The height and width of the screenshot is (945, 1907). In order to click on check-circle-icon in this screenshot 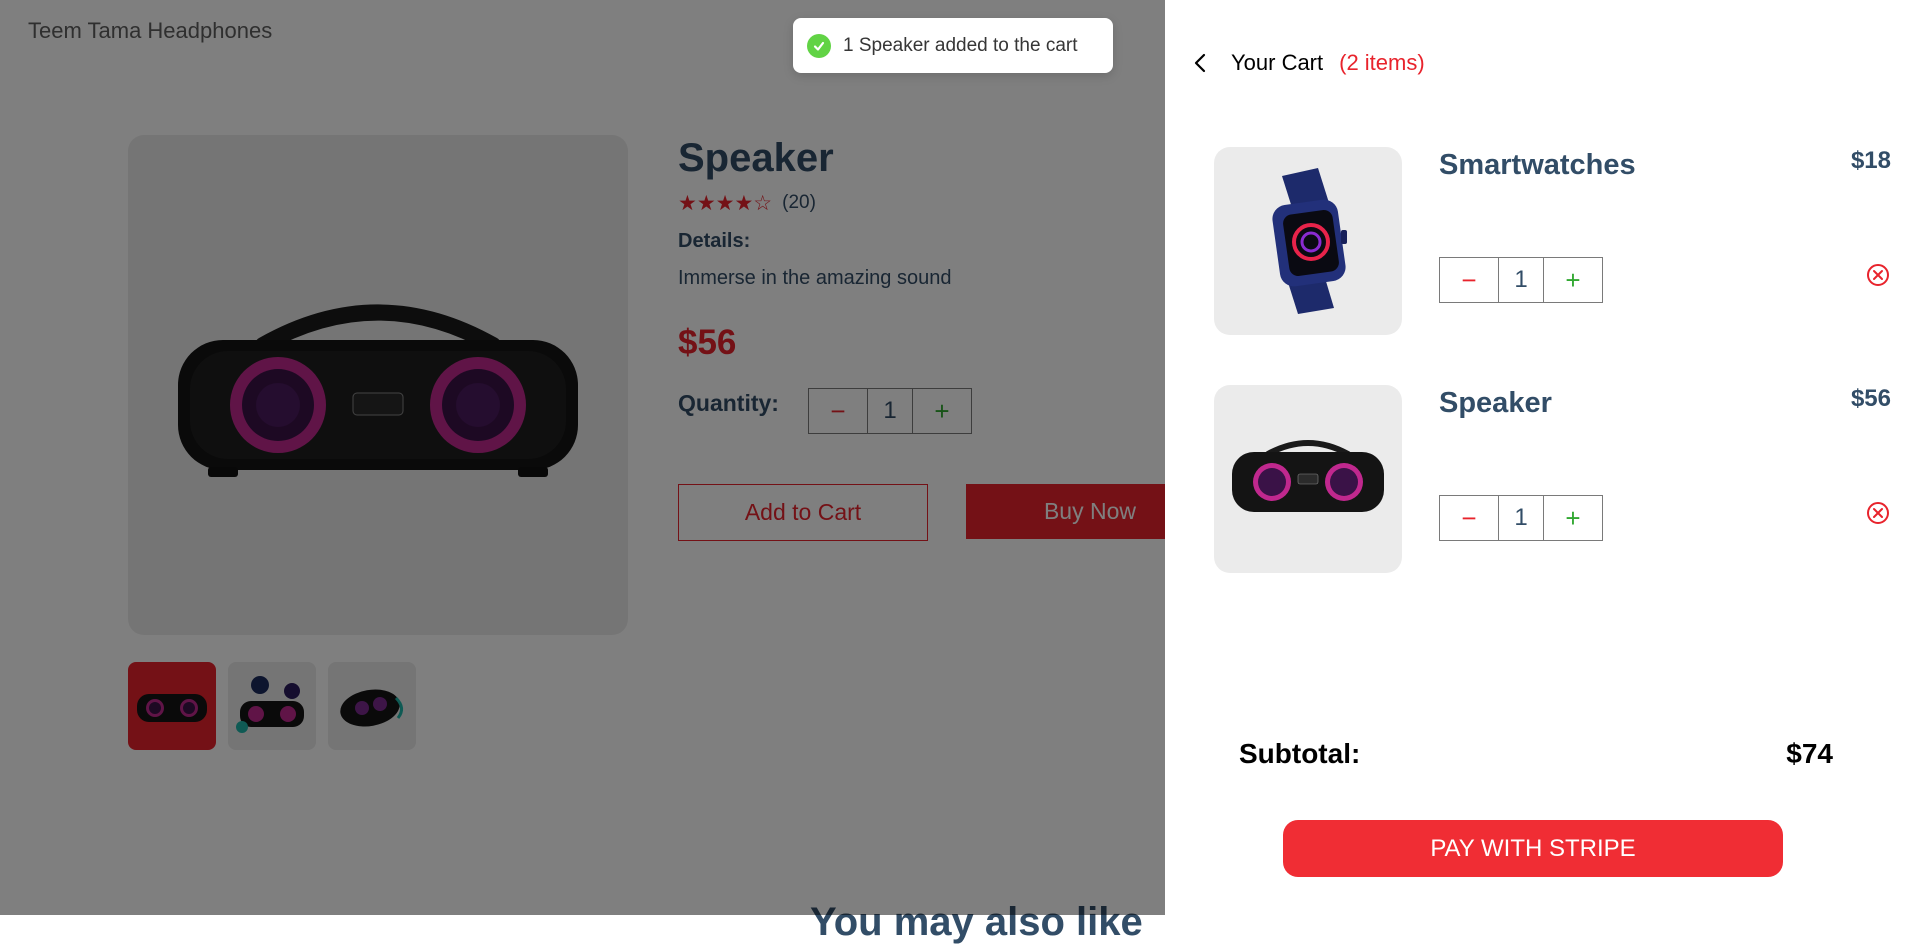, I will do `click(819, 45)`.